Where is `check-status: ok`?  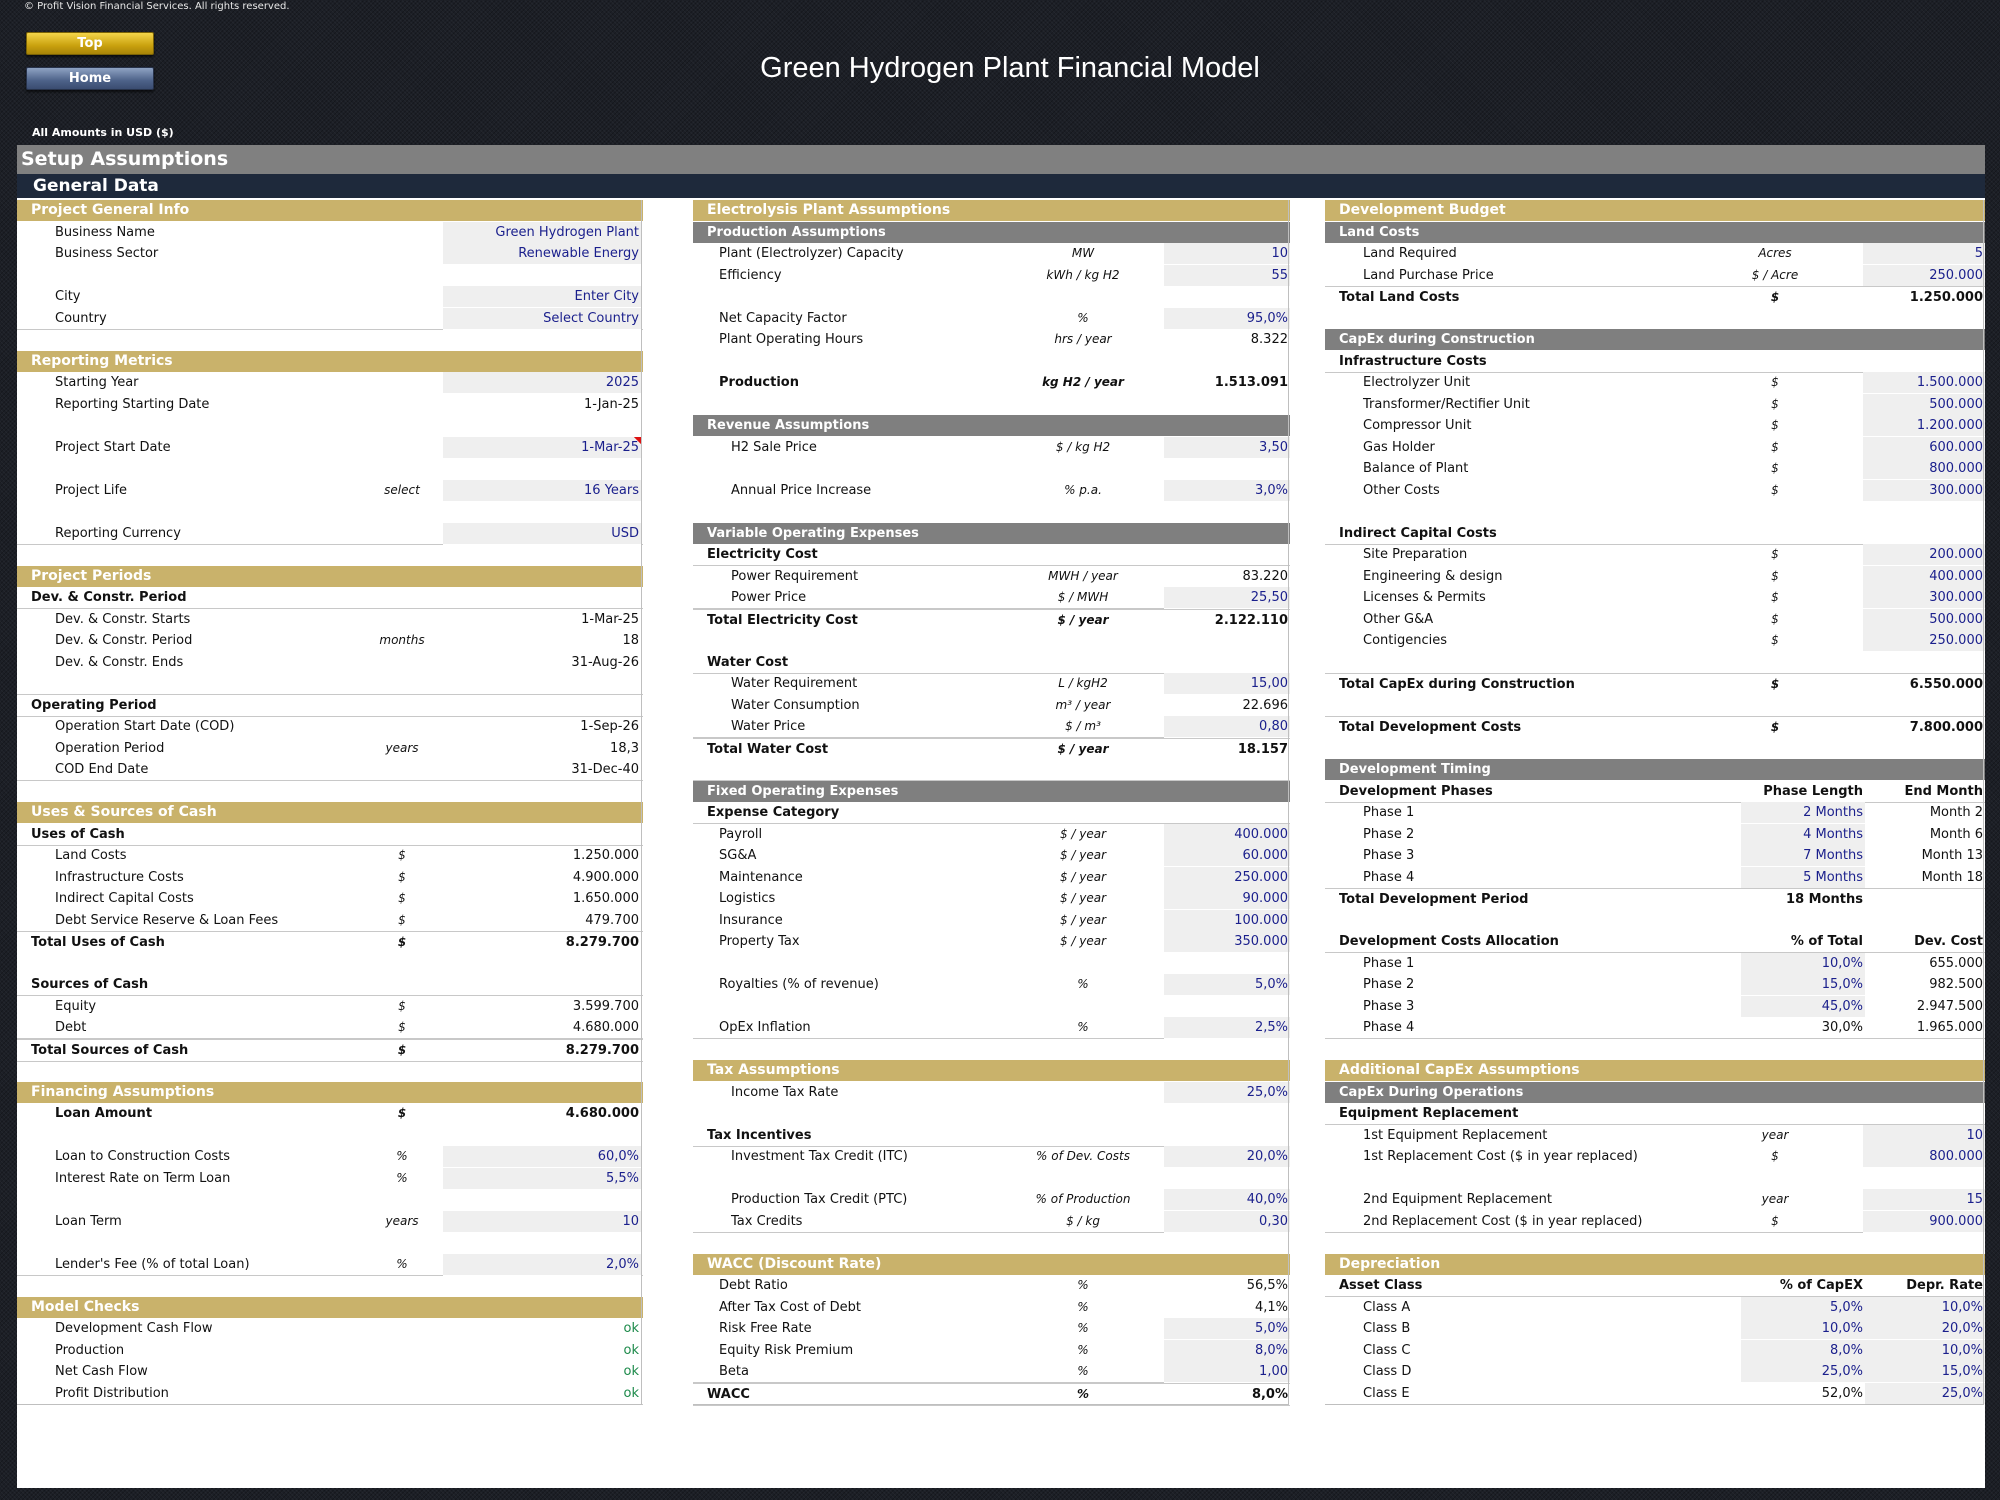 check-status: ok is located at coordinates (631, 1350).